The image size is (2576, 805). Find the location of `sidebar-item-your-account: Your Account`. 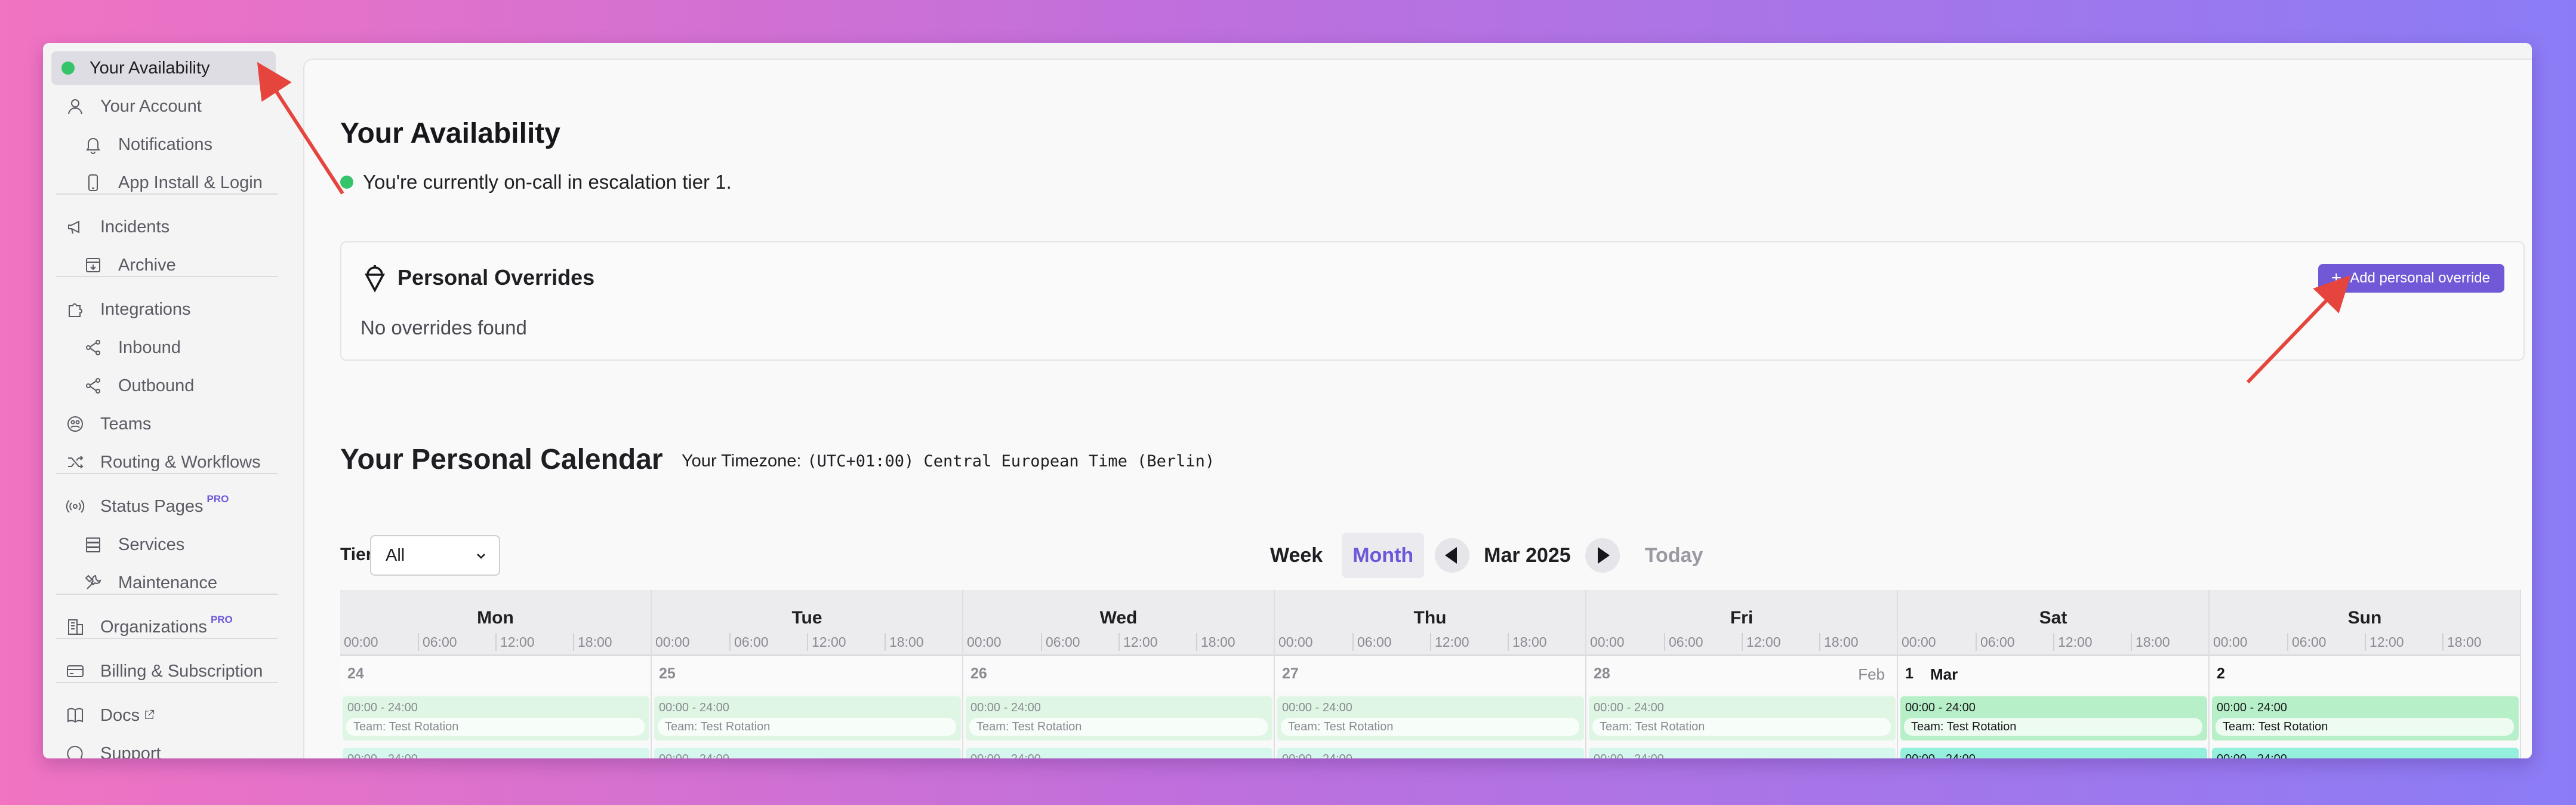

sidebar-item-your-account: Your Account is located at coordinates (163, 106).